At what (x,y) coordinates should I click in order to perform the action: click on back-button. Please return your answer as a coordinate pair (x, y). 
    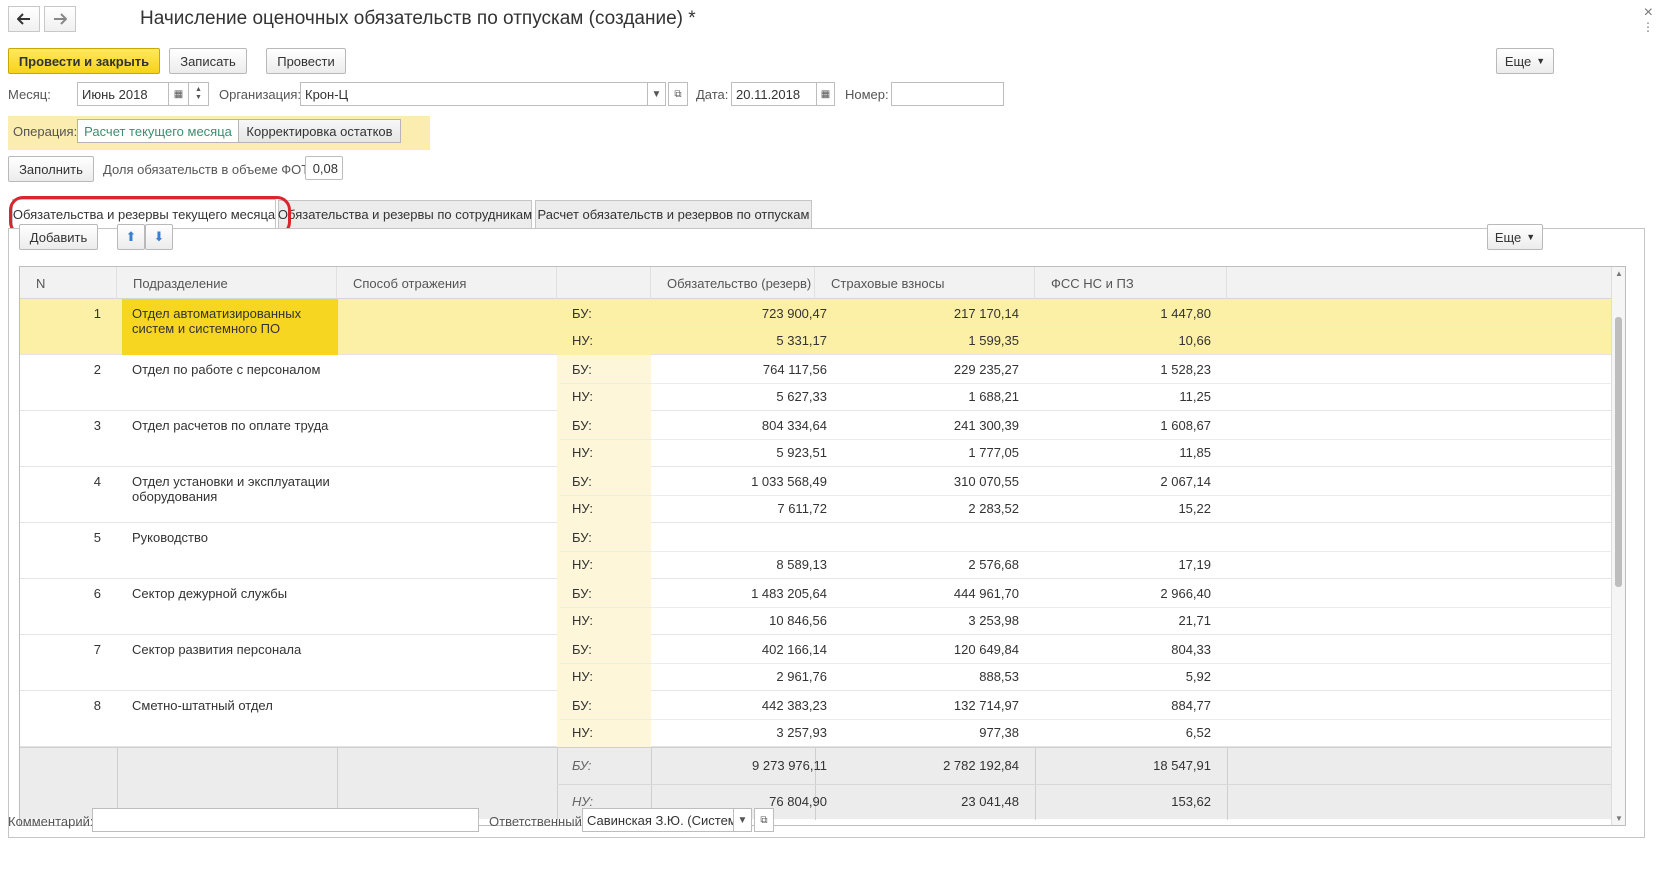
    Looking at the image, I should click on (24, 19).